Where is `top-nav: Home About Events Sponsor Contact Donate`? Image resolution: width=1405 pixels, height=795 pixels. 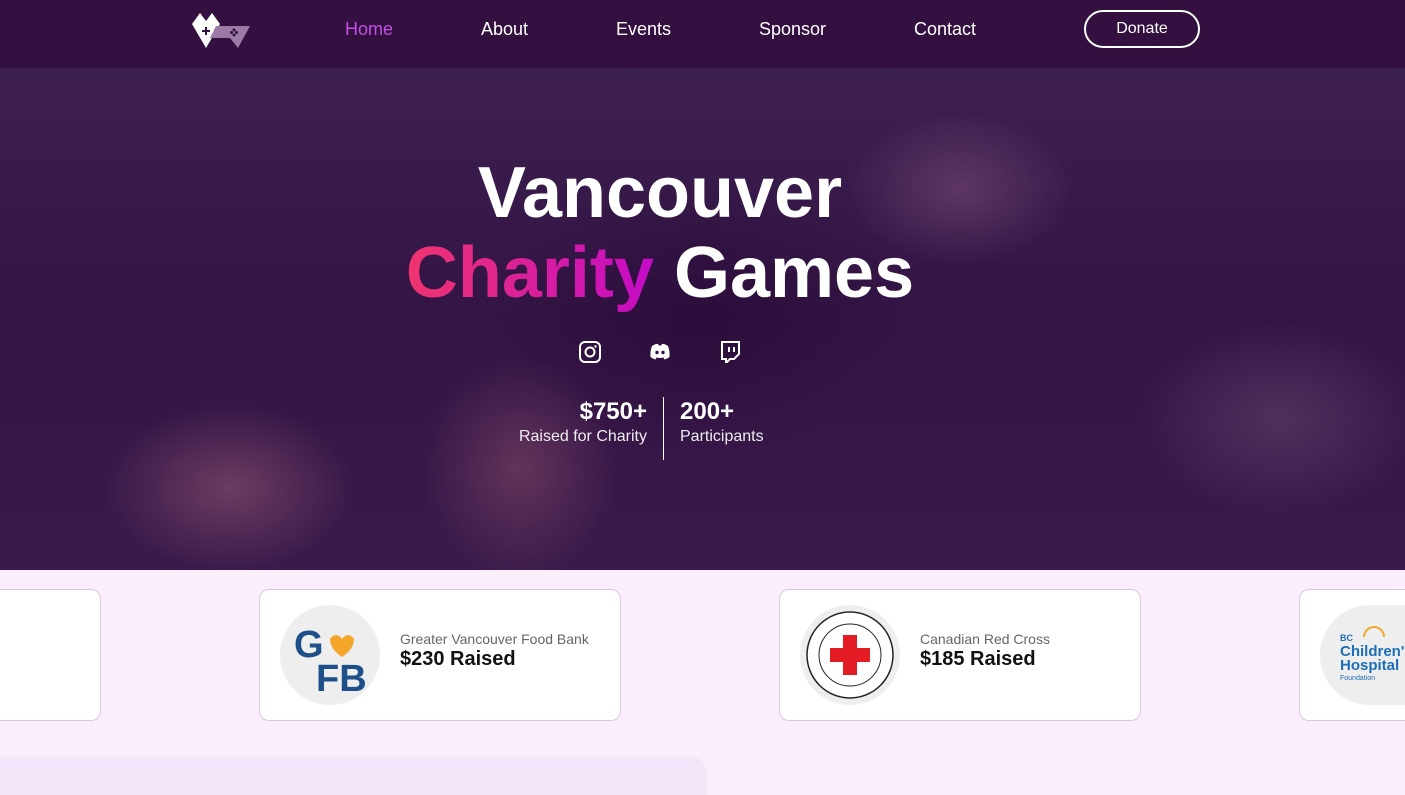
top-nav: Home About Events Sponsor Contact Donate is located at coordinates (702, 34).